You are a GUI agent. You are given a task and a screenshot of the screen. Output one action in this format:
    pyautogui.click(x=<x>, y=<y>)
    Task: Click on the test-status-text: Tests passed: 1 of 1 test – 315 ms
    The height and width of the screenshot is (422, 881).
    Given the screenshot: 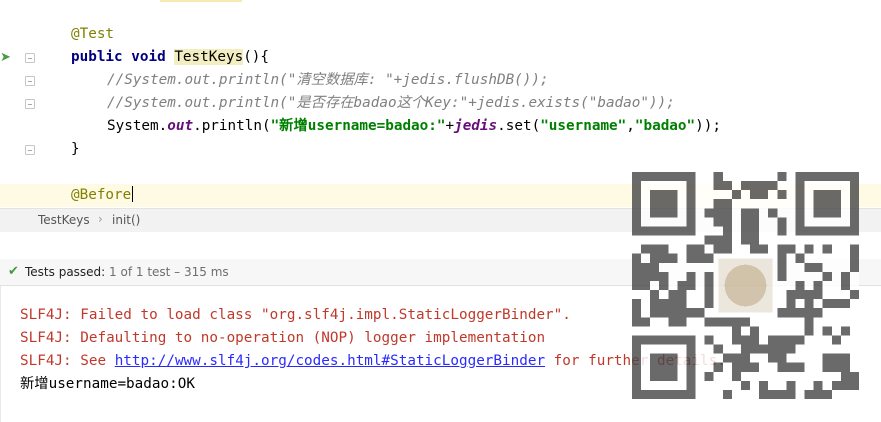 What is the action you would take?
    pyautogui.click(x=127, y=272)
    